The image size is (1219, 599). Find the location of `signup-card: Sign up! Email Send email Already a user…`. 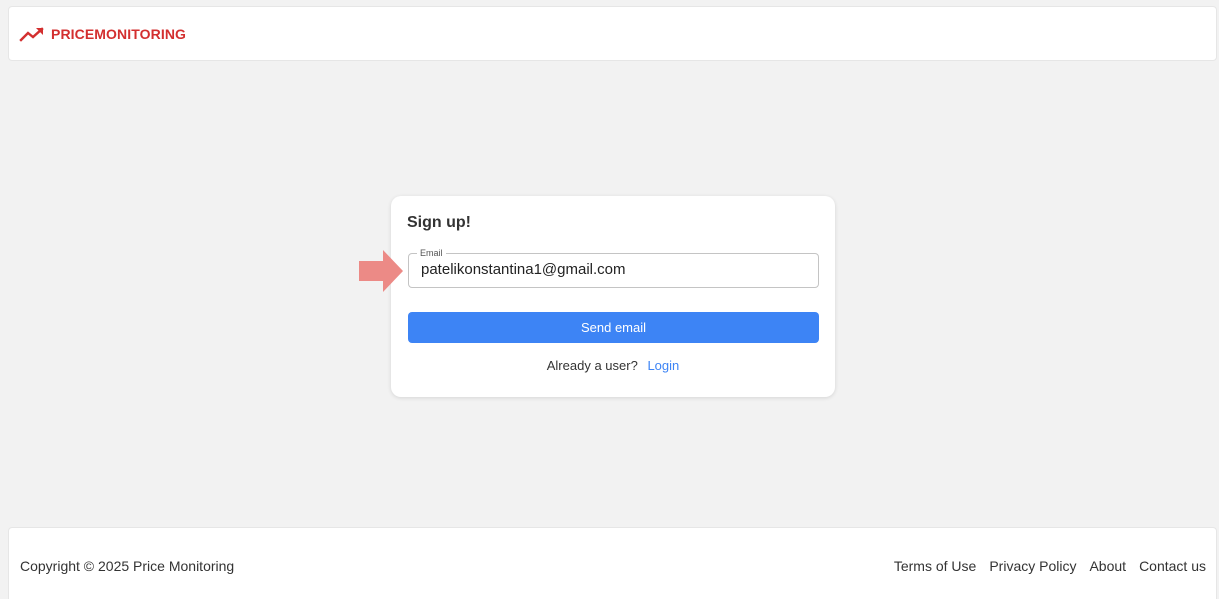

signup-card: Sign up! Email Send email Already a user… is located at coordinates (613, 296).